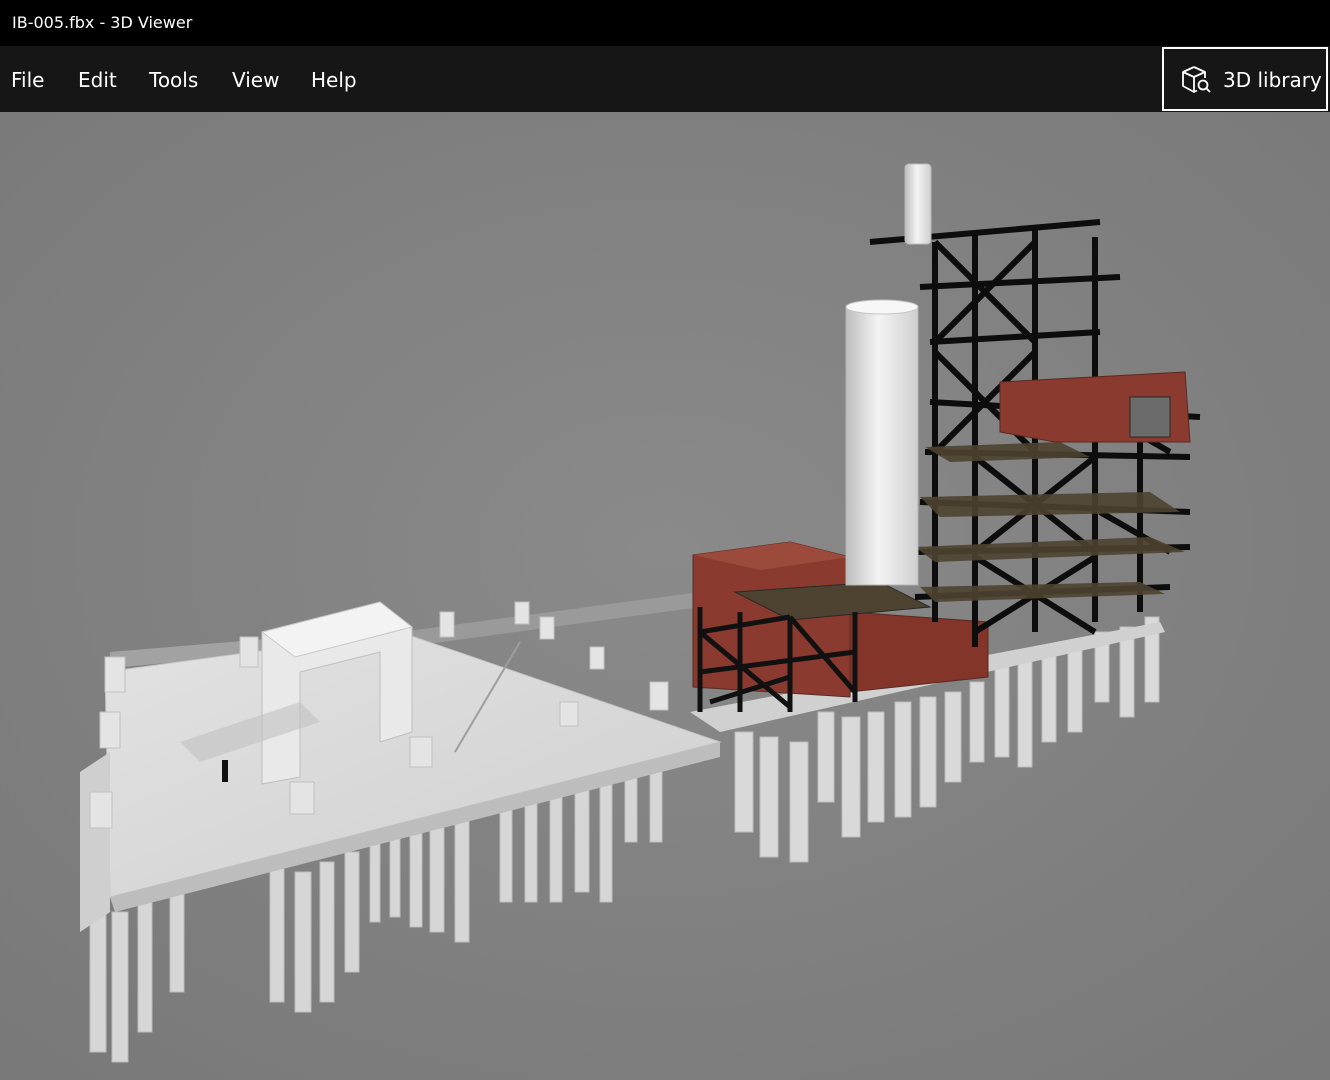 Image resolution: width=1330 pixels, height=1080 pixels. I want to click on title-bar: IB-005.fbx - 3D Viewer, so click(665, 23).